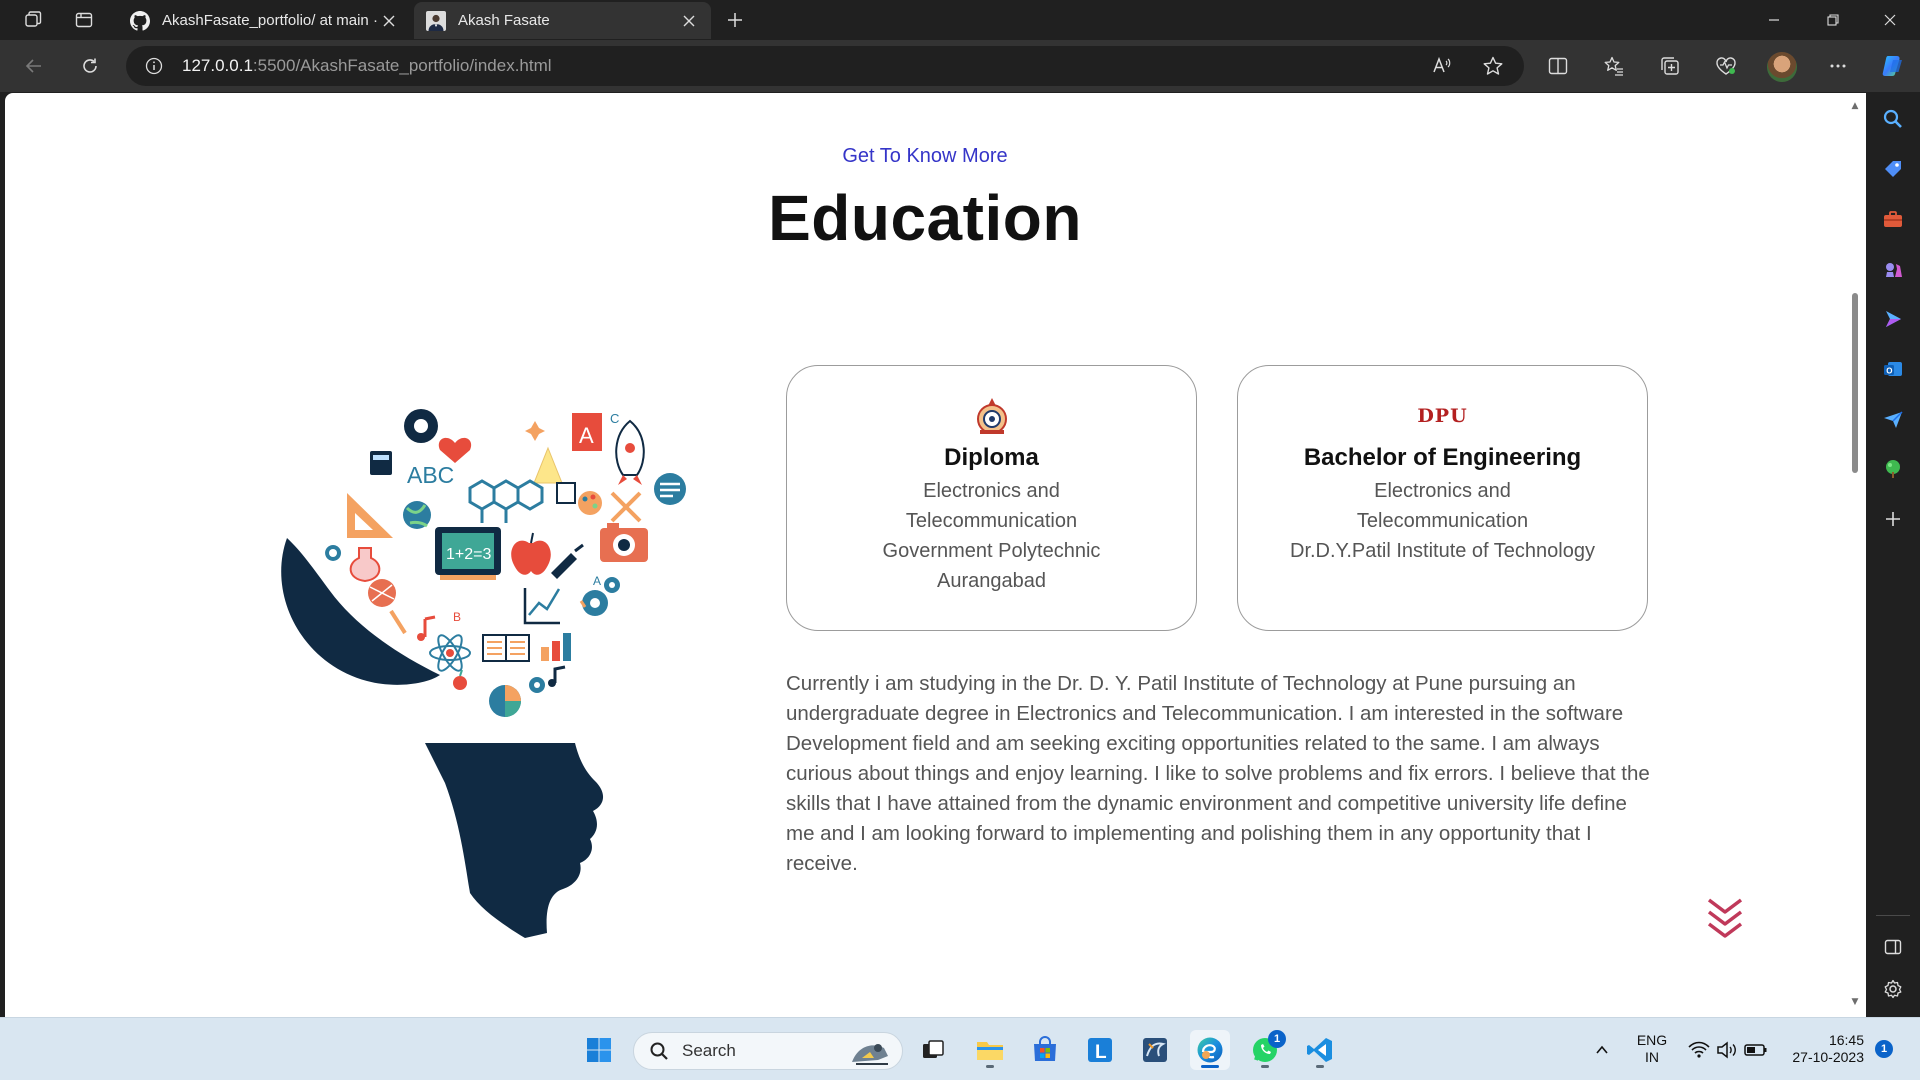 This screenshot has height=1080, width=1920. What do you see at coordinates (140, 20) in the screenshot?
I see `github-icon` at bounding box center [140, 20].